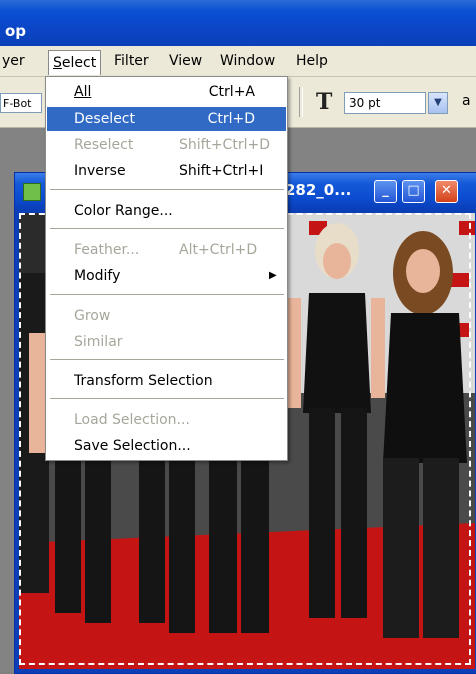 The height and width of the screenshot is (674, 476). I want to click on menu-filter: Filter, so click(131, 61).